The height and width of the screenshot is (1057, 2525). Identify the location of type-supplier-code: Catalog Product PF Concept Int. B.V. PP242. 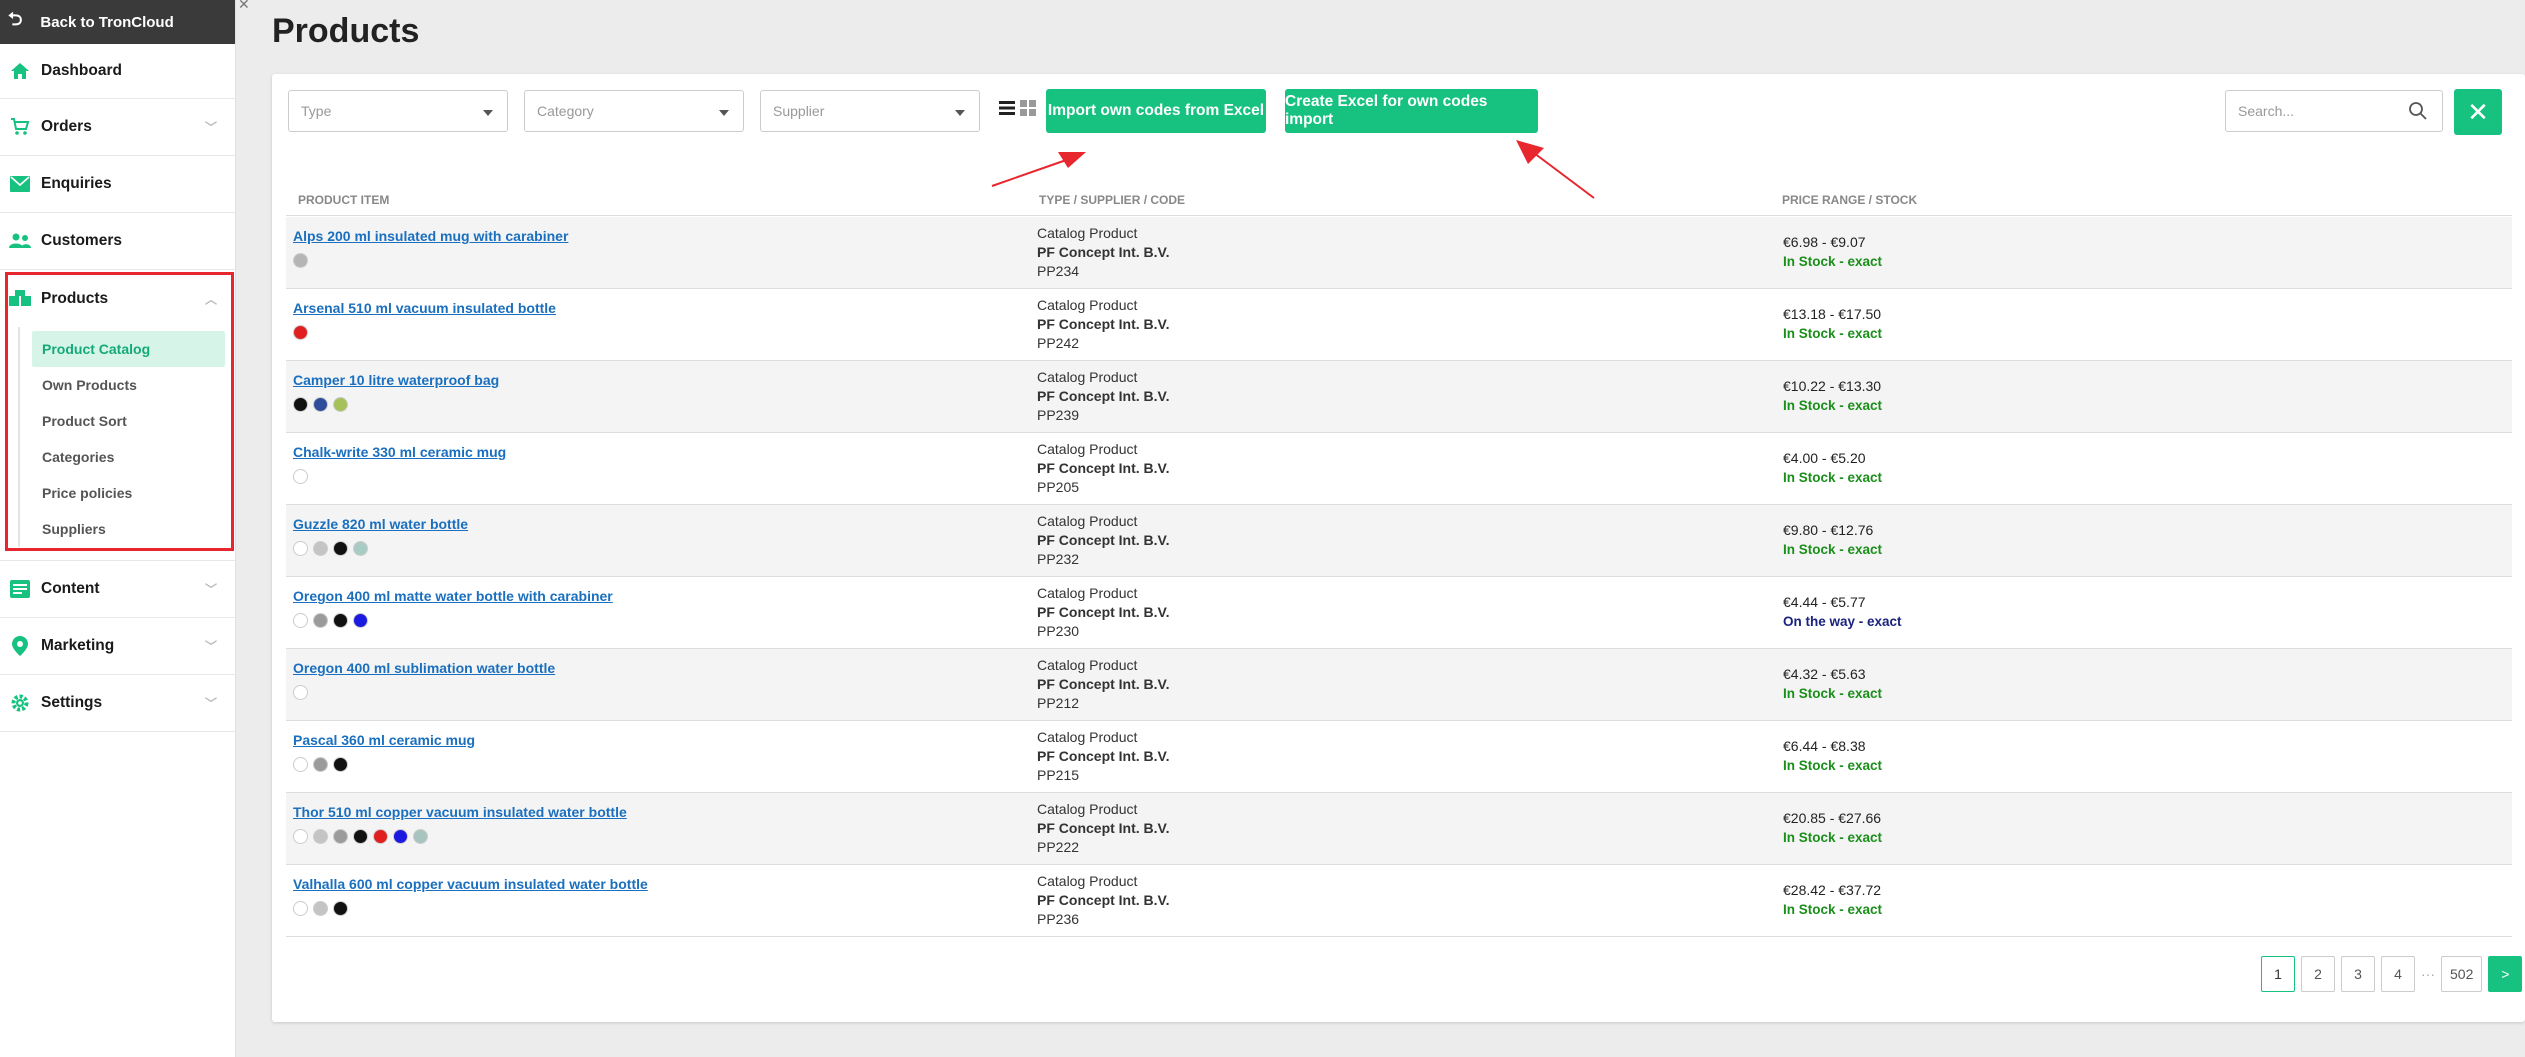
(1103, 324).